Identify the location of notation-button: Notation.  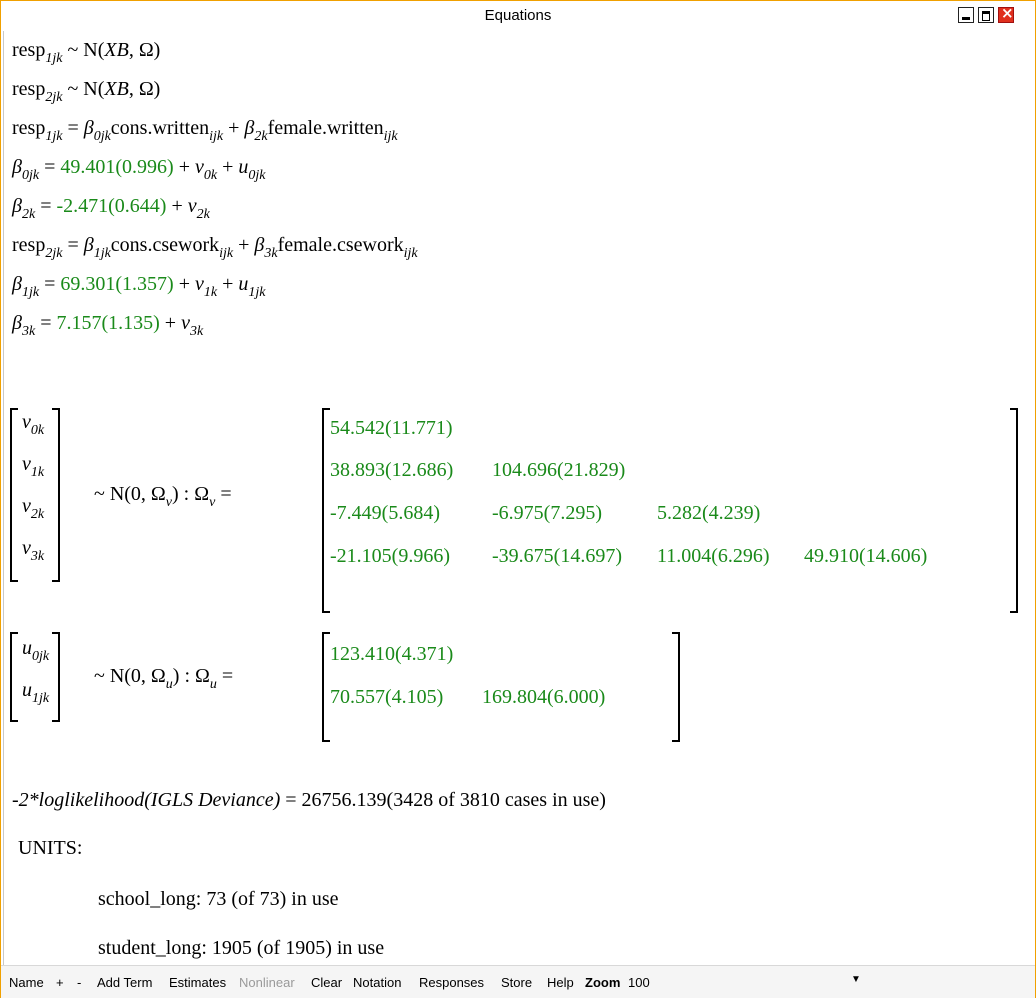
(377, 982).